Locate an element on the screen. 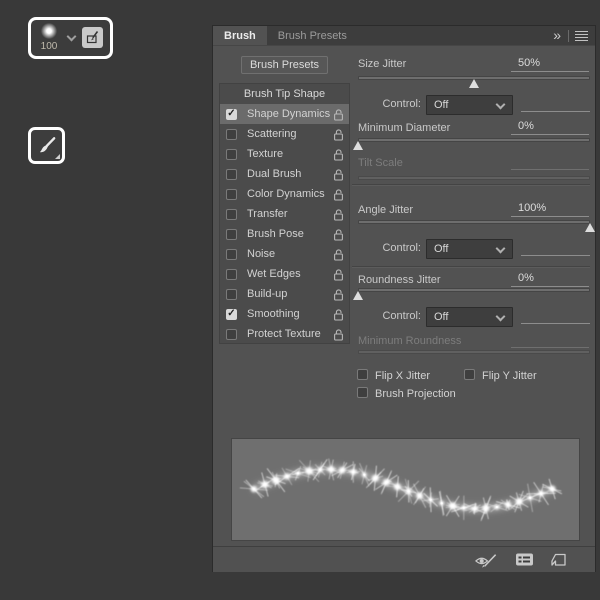 The height and width of the screenshot is (600, 600). list-item-label: Smoothing is located at coordinates (290, 314).